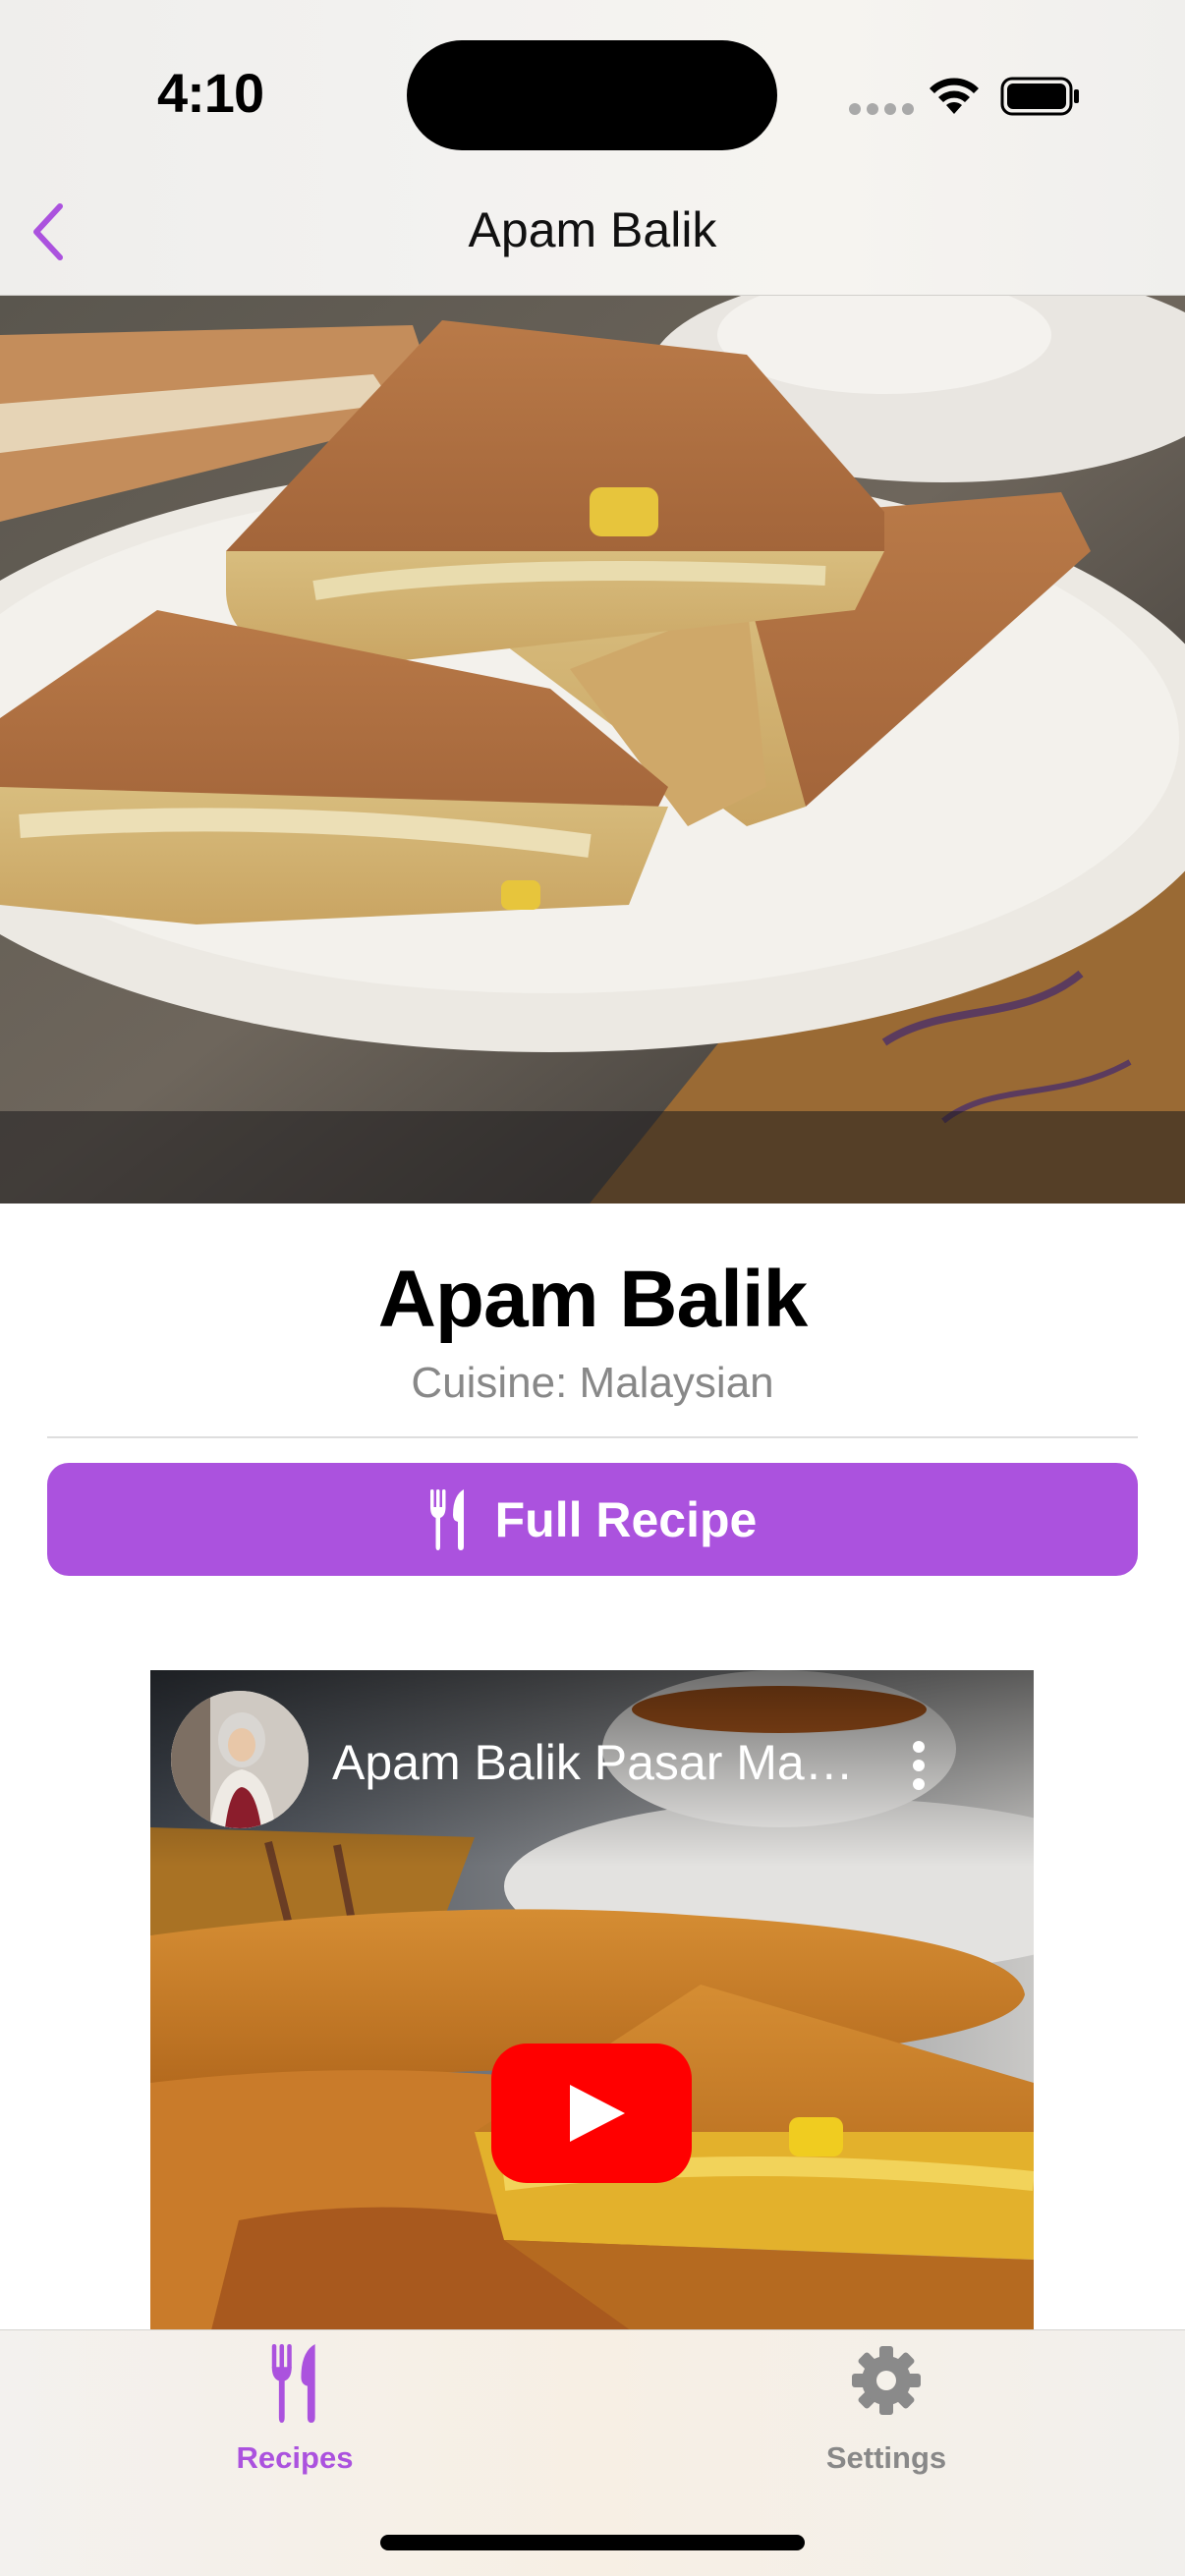 This screenshot has width=1185, height=2576. I want to click on battery-icon, so click(1040, 96).